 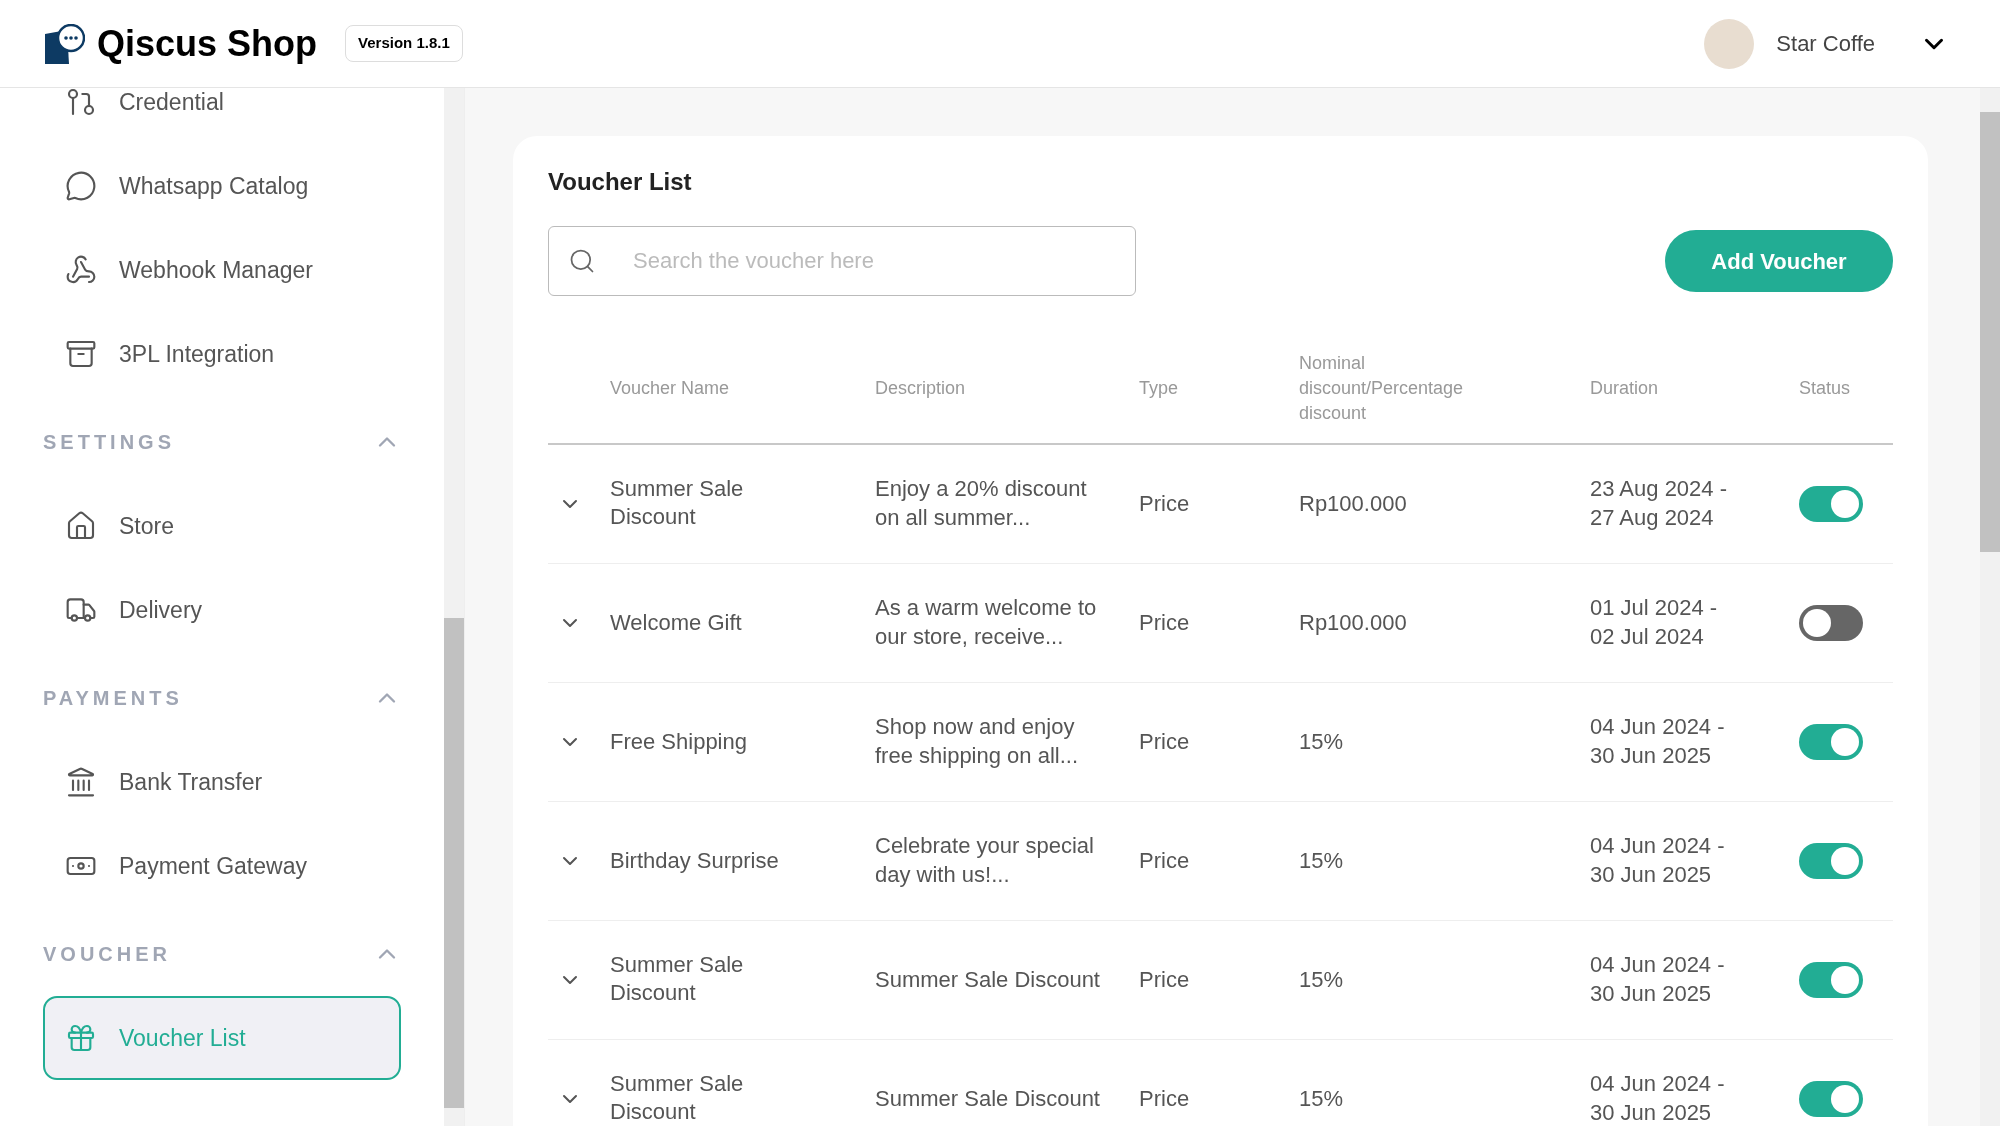 What do you see at coordinates (64, 43) in the screenshot?
I see `logo-icon` at bounding box center [64, 43].